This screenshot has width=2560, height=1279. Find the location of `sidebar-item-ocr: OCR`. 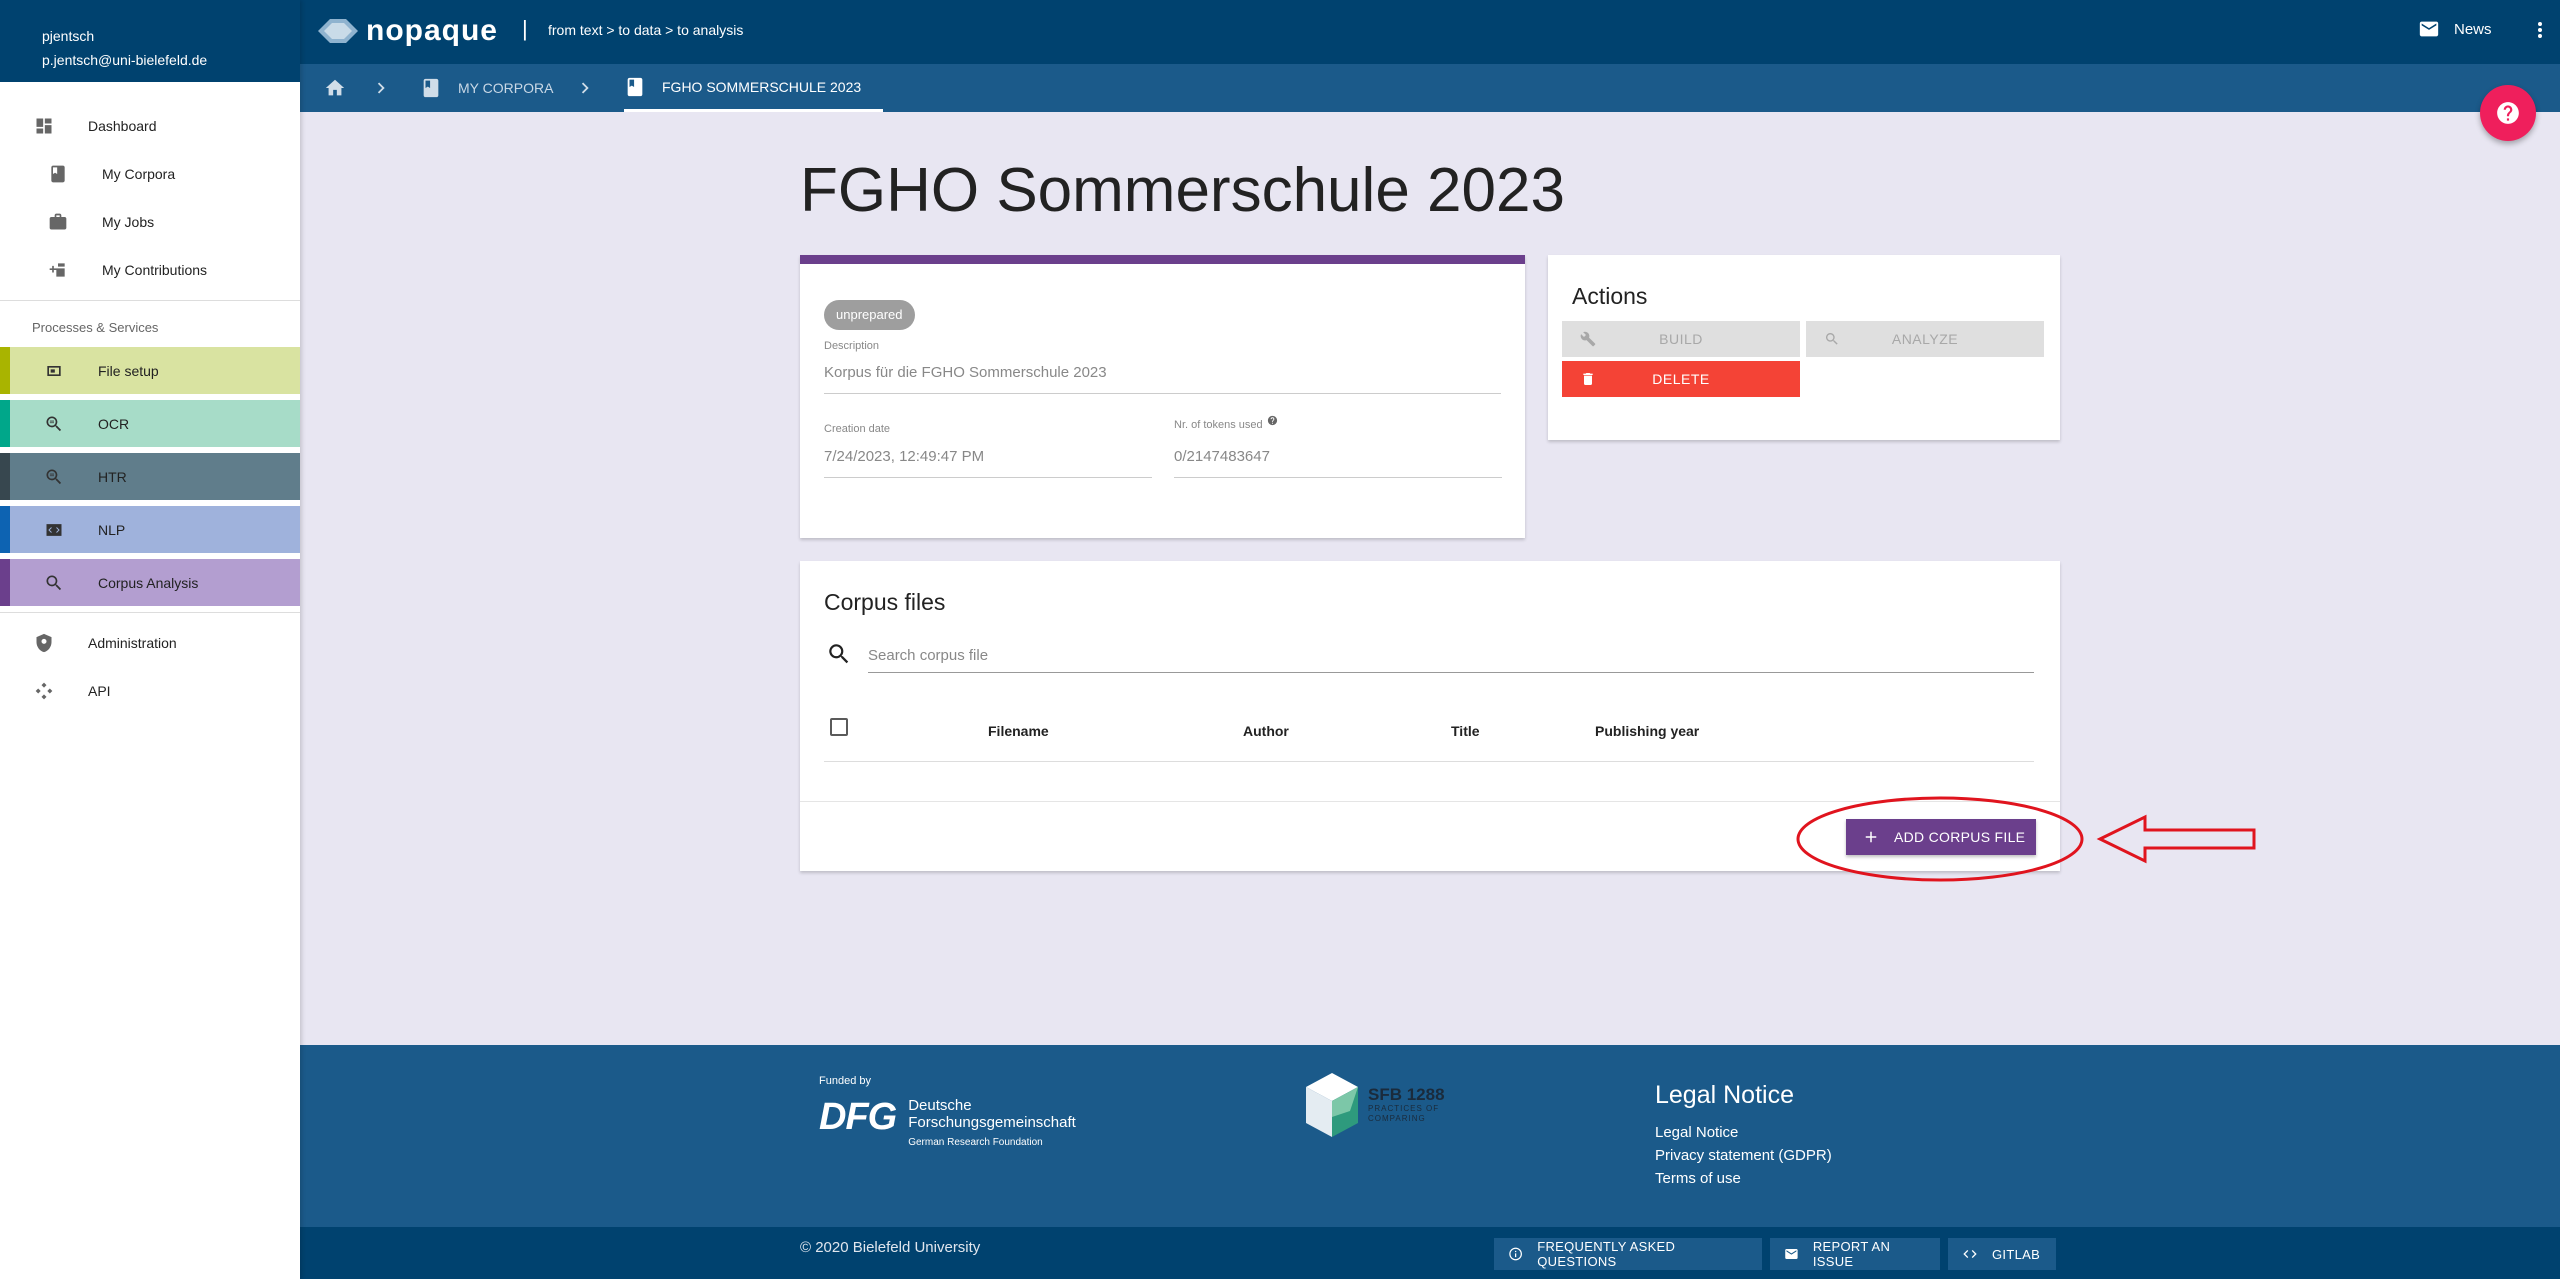

sidebar-item-ocr: OCR is located at coordinates (150, 423).